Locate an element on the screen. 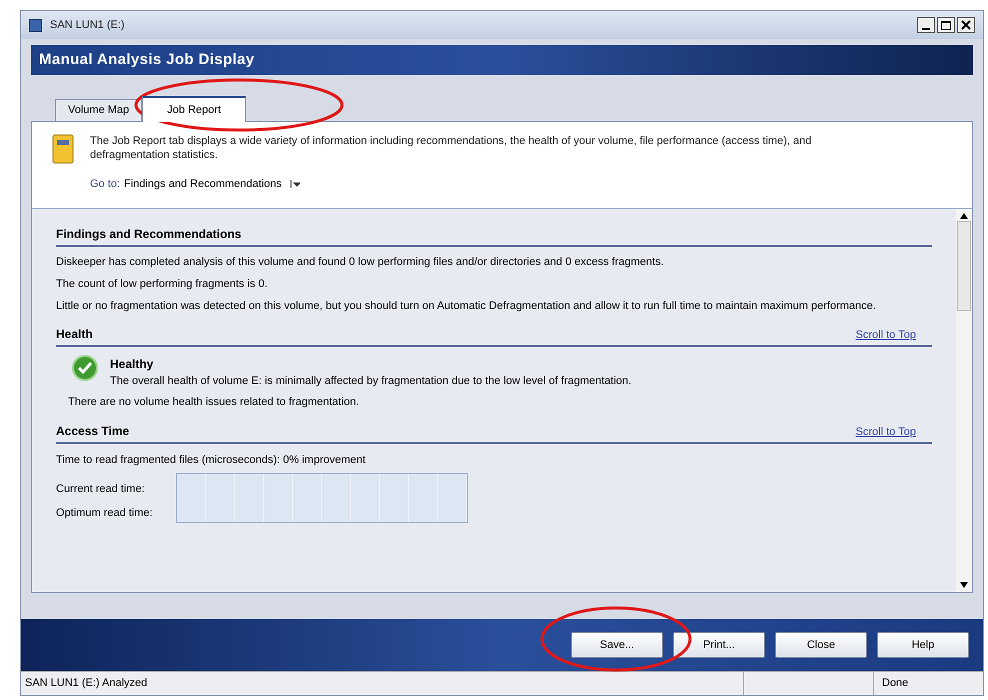 This screenshot has height=700, width=988. status-message: SAN LUN1 (E:) Analyzed is located at coordinates (86, 684).